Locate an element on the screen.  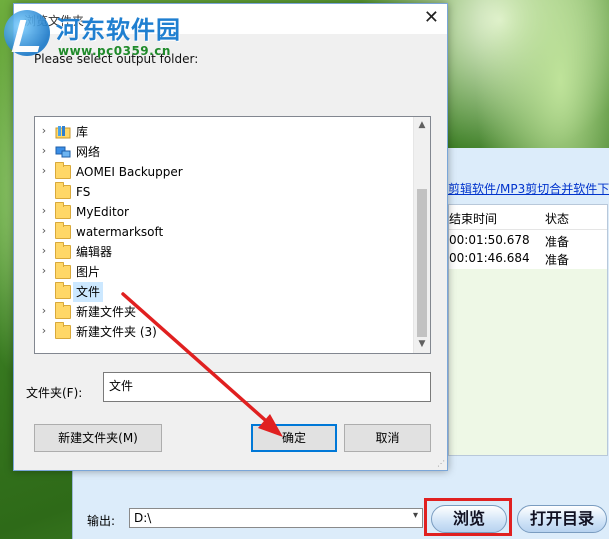
scroll-thumb is located at coordinates (422, 263).